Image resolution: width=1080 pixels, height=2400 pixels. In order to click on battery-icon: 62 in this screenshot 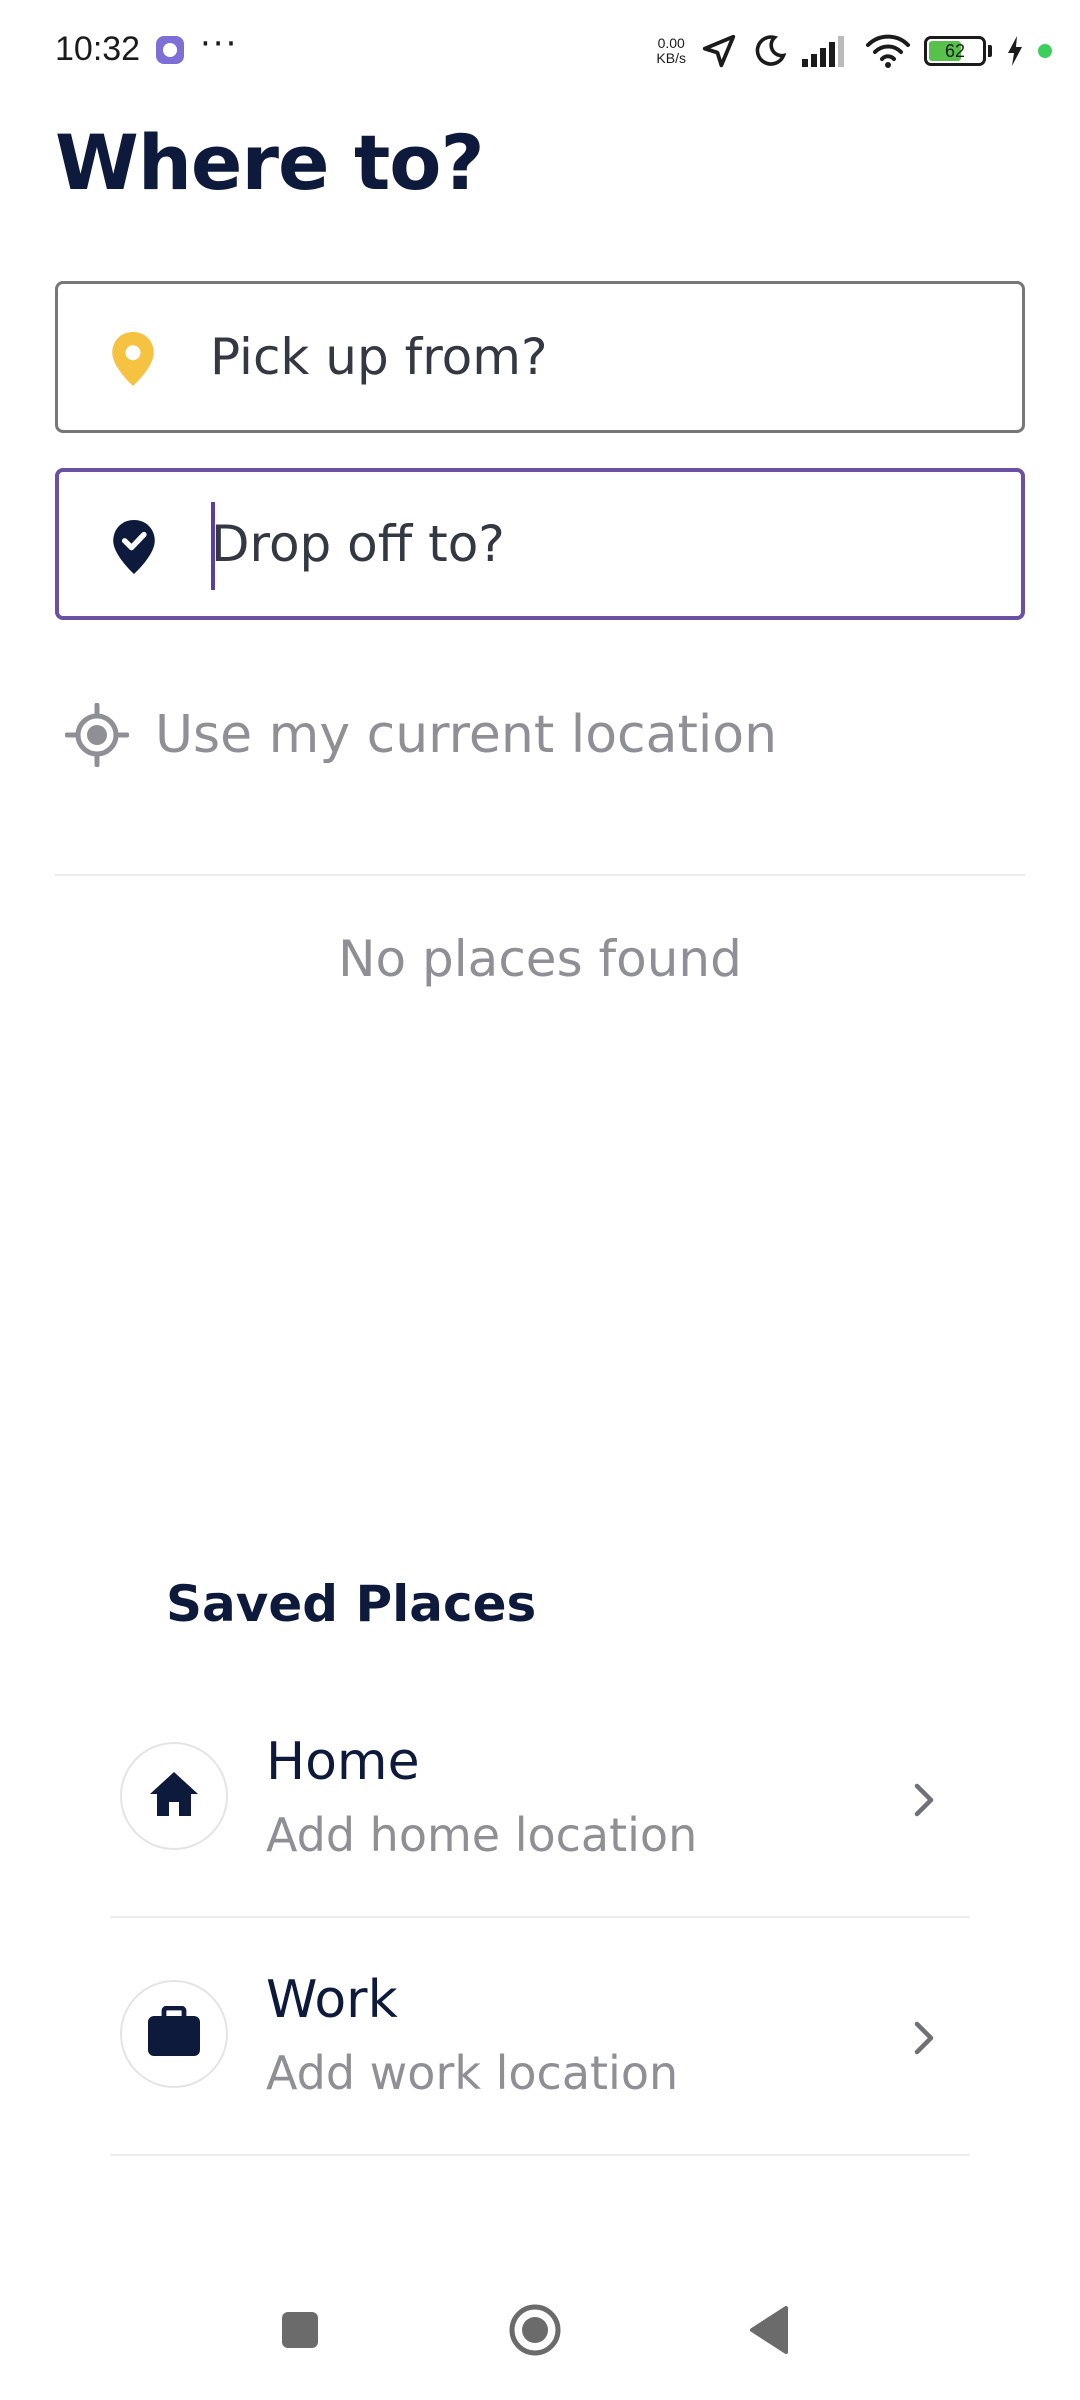, I will do `click(955, 51)`.